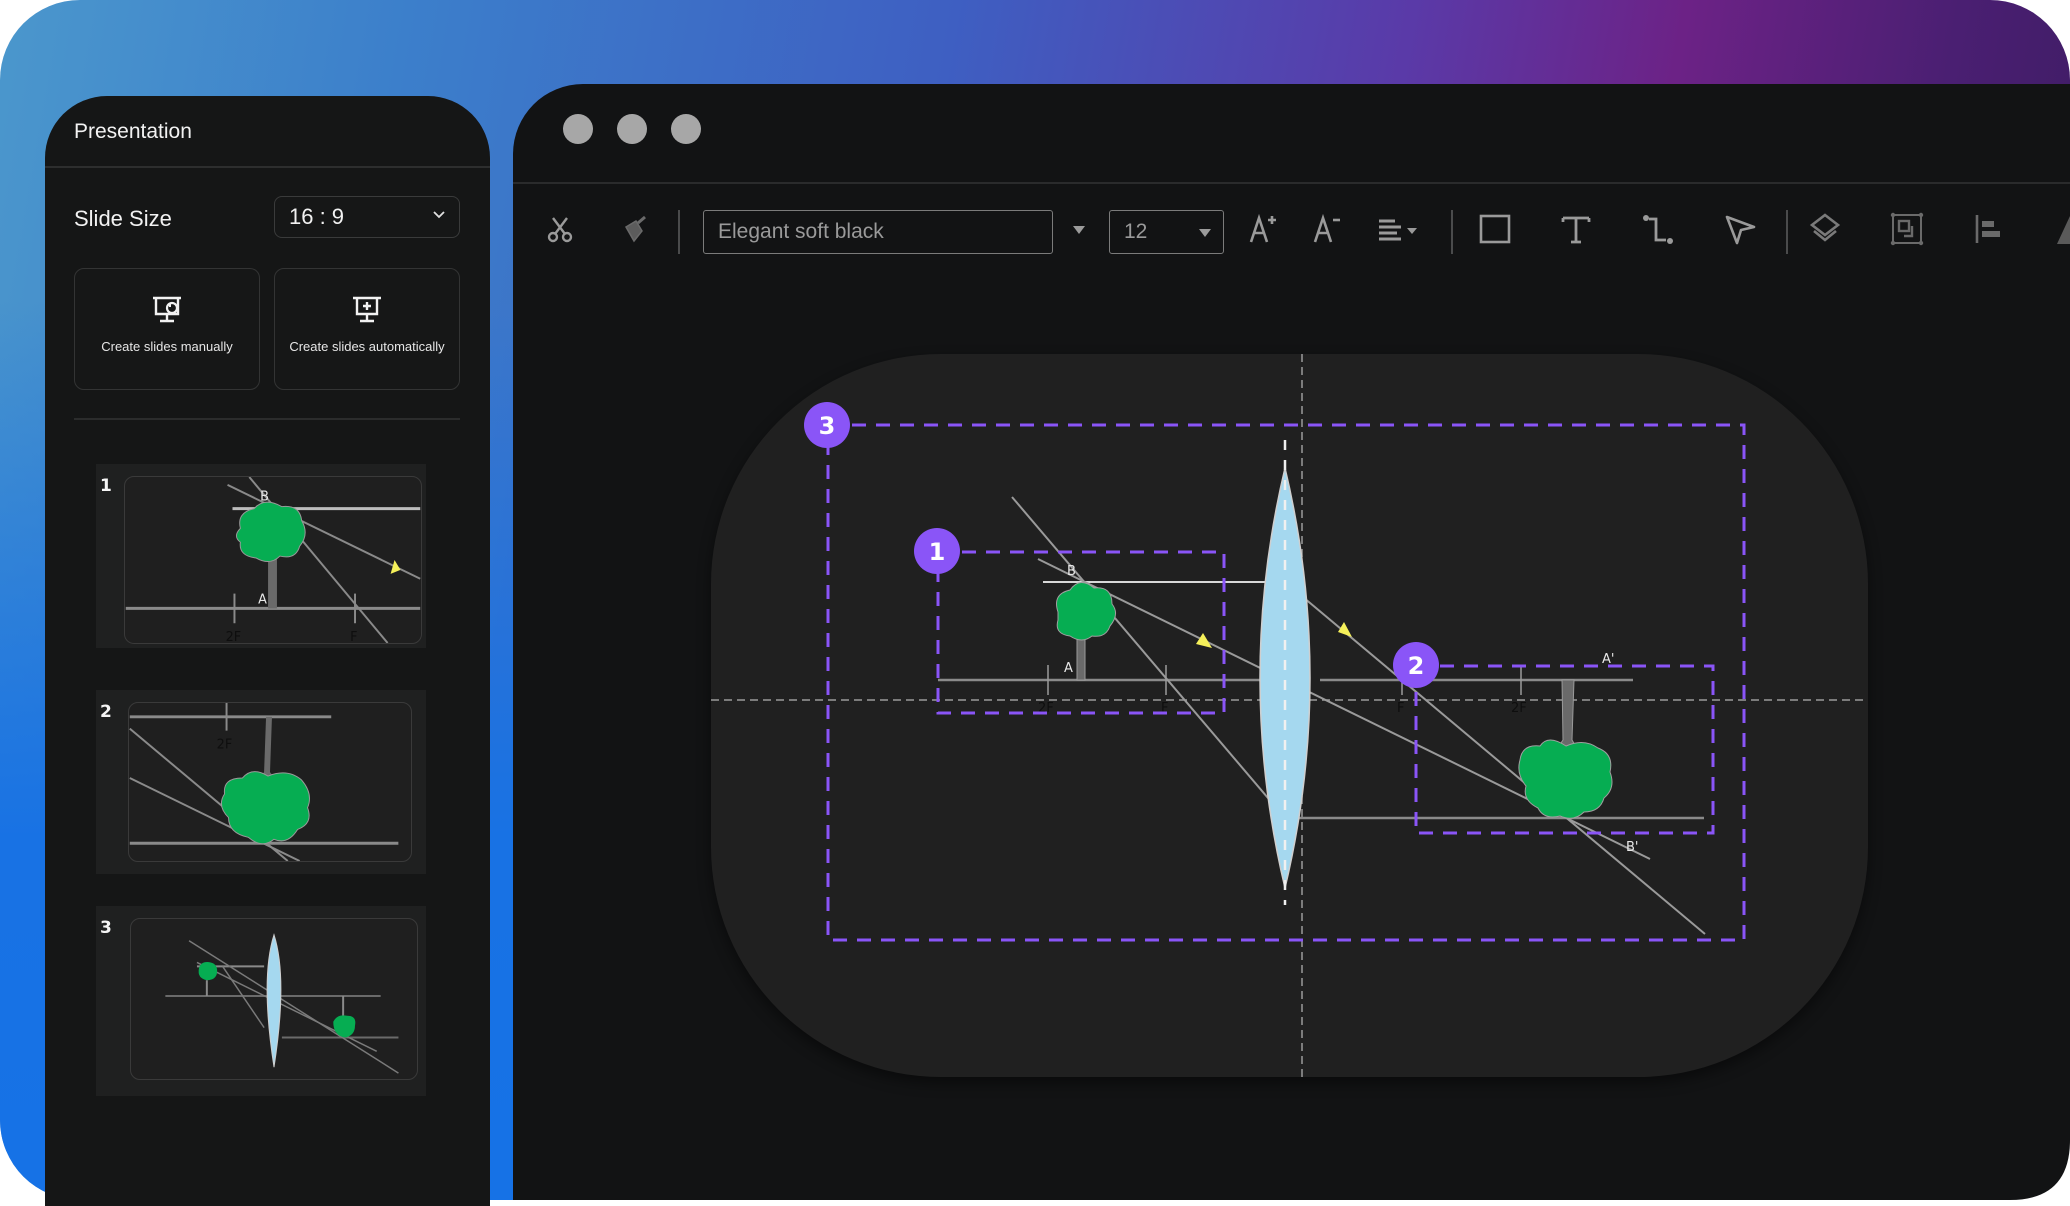  I want to click on connector-icon, so click(1658, 229).